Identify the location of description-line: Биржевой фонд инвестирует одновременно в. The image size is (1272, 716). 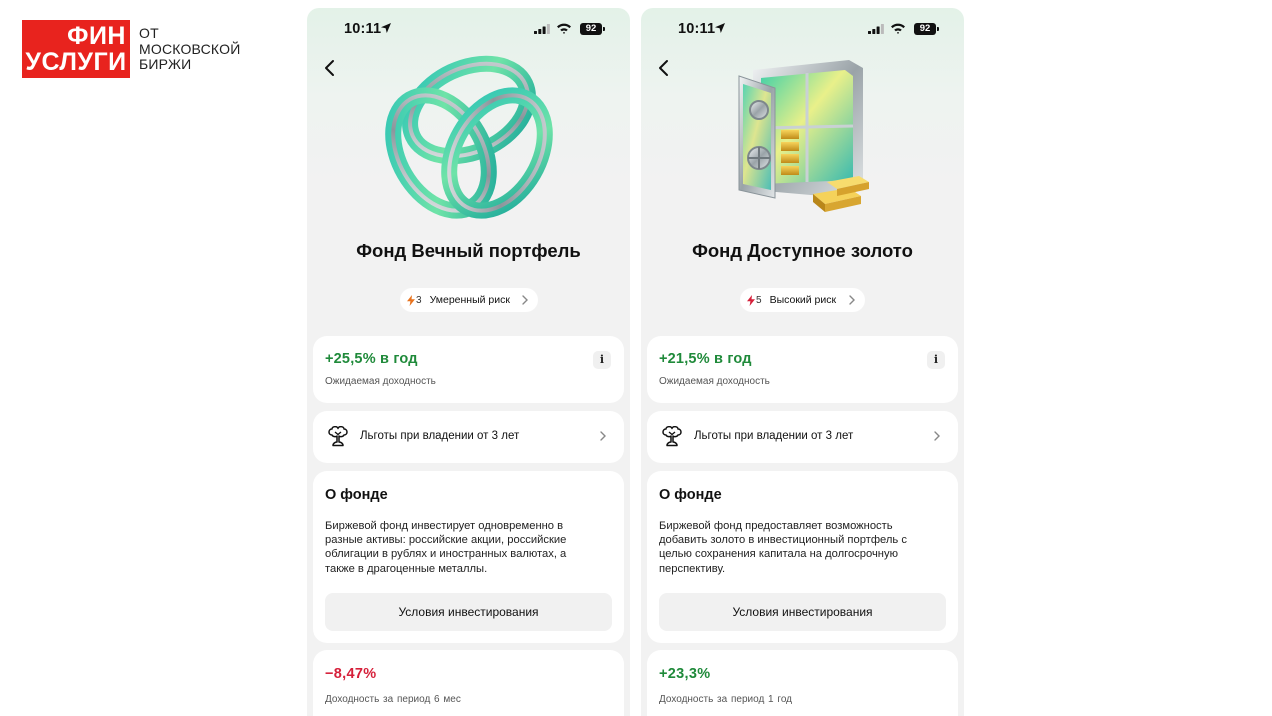
(444, 526).